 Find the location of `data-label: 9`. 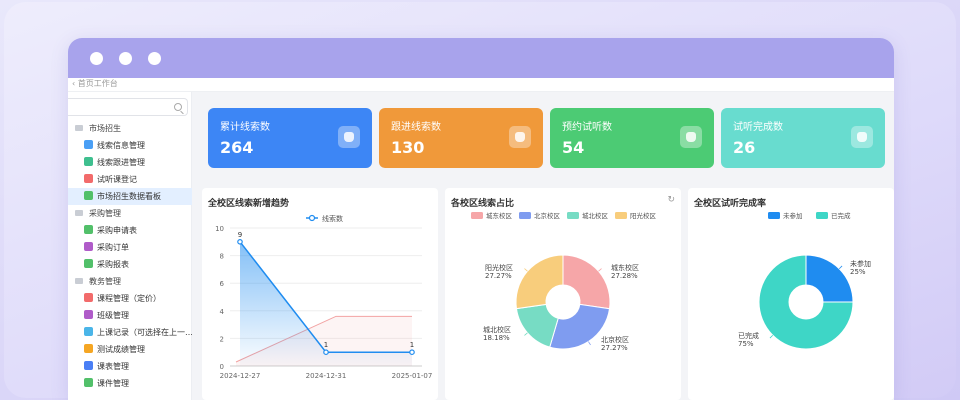

data-label: 9 is located at coordinates (240, 235).